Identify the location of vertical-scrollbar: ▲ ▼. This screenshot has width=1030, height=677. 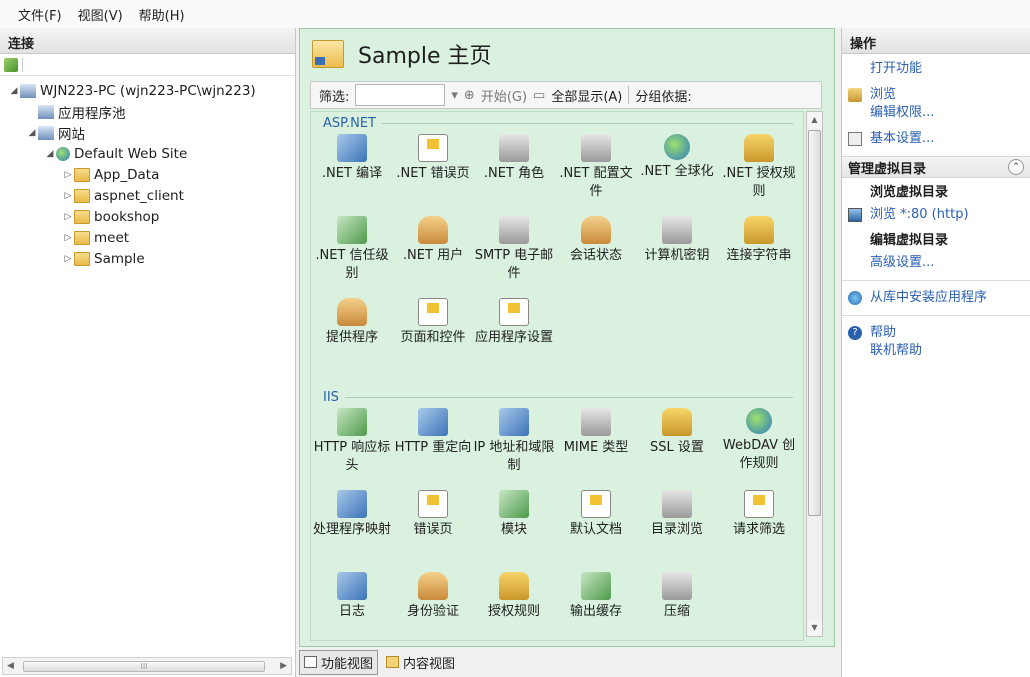
(814, 374).